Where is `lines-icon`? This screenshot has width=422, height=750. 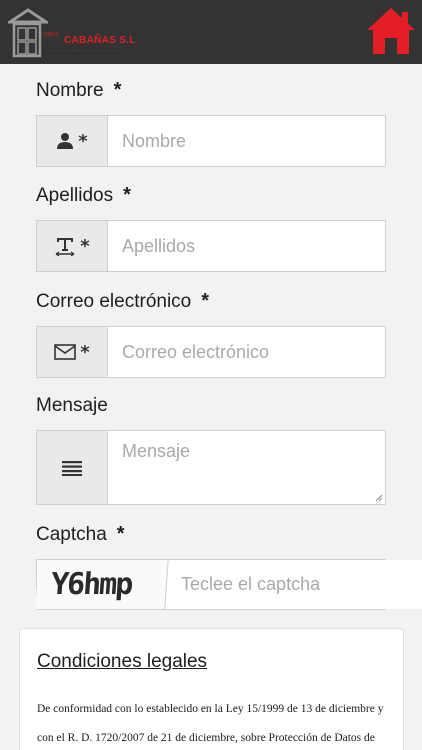
lines-icon is located at coordinates (72, 468).